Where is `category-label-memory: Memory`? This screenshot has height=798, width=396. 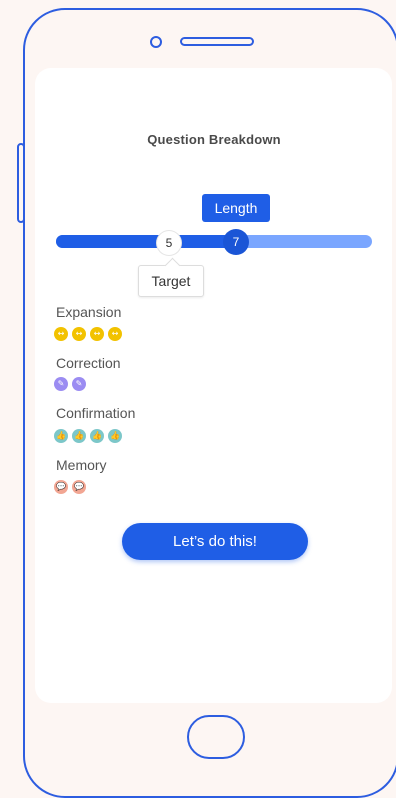 category-label-memory: Memory is located at coordinates (81, 465).